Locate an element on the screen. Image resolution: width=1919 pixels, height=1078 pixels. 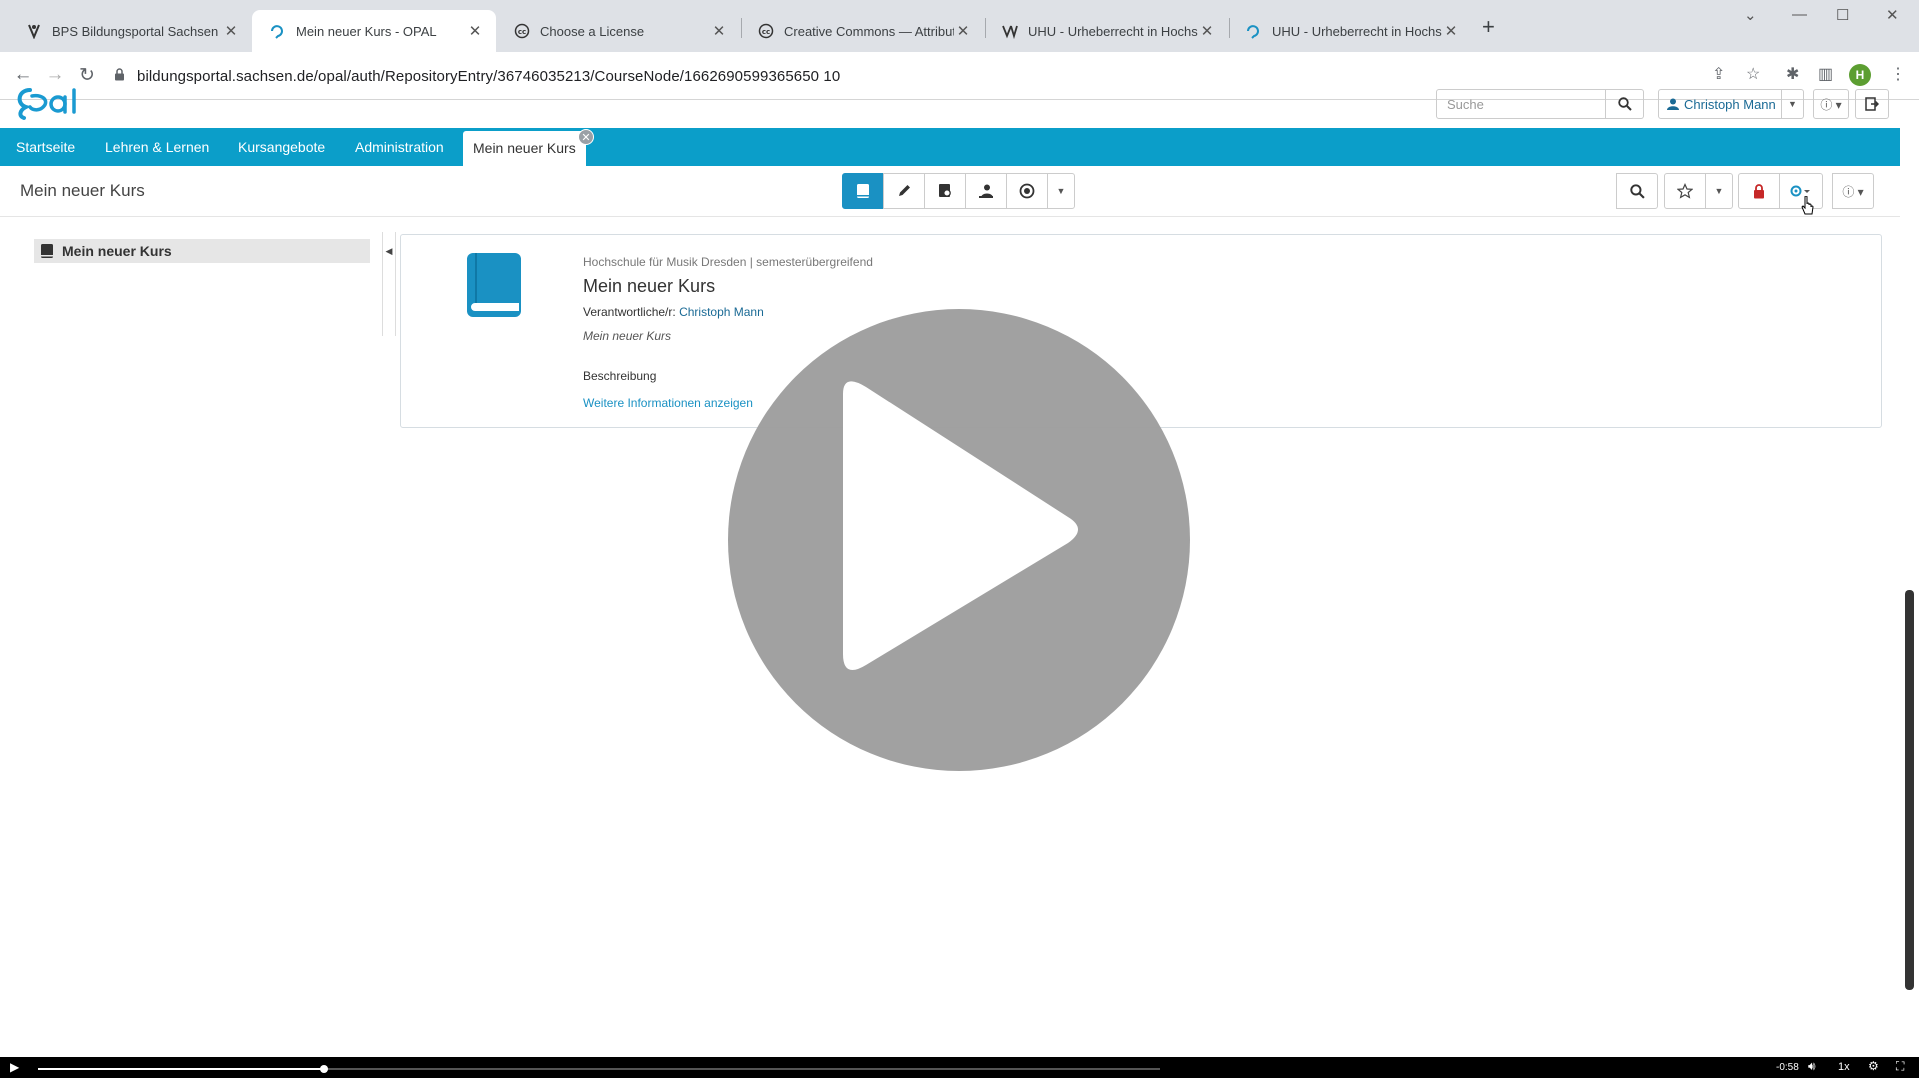
browser-tab-uhu-2: UHU - Urheberrecht in Hochschu ✕ is located at coordinates (1350, 31).